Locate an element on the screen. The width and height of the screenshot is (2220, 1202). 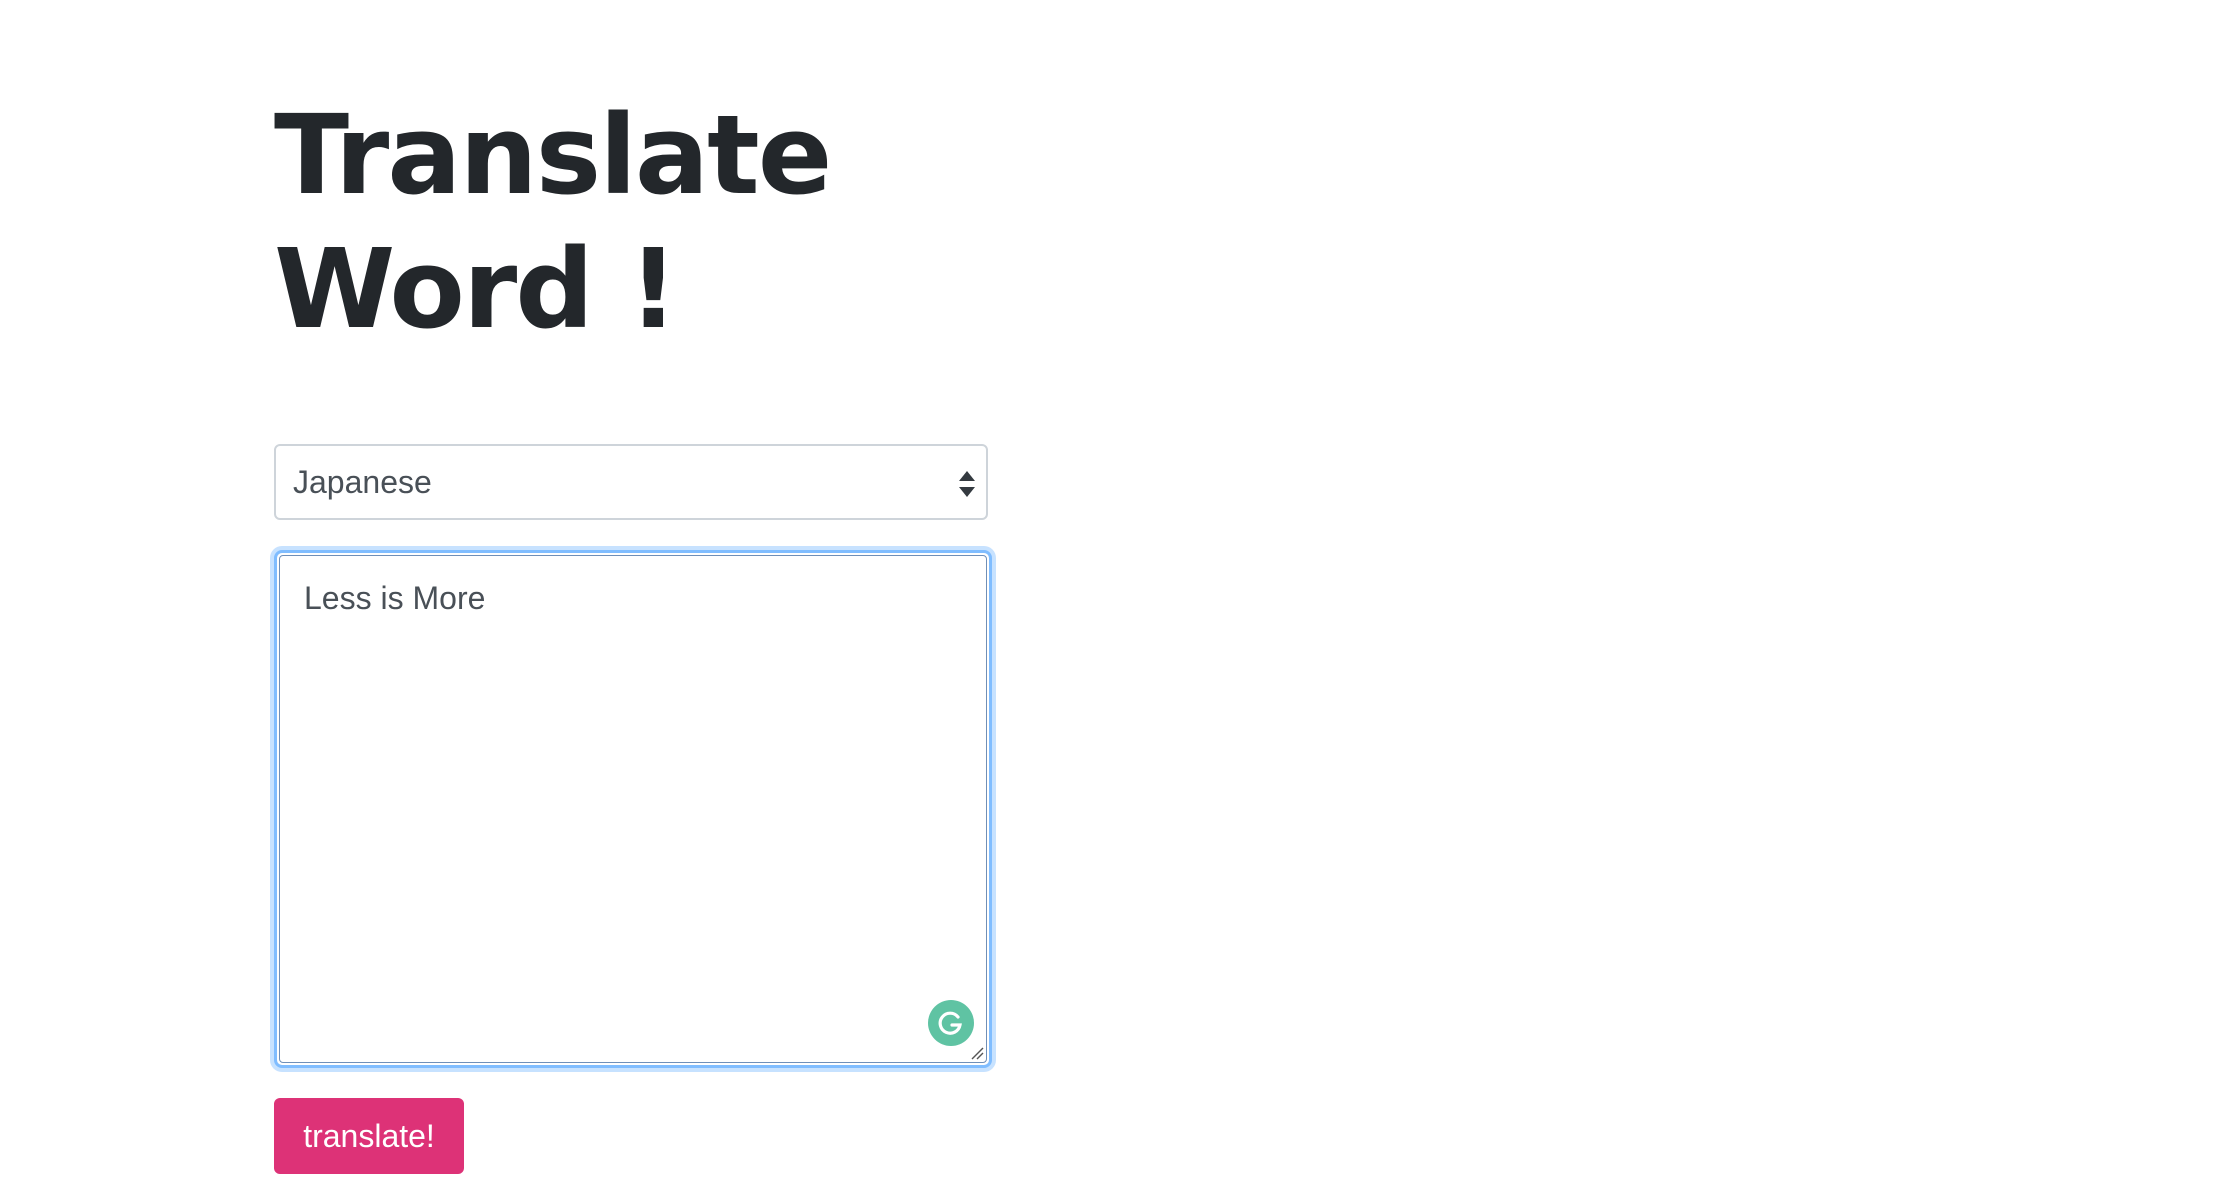
word-input-border: Less is More is located at coordinates (633, 809).